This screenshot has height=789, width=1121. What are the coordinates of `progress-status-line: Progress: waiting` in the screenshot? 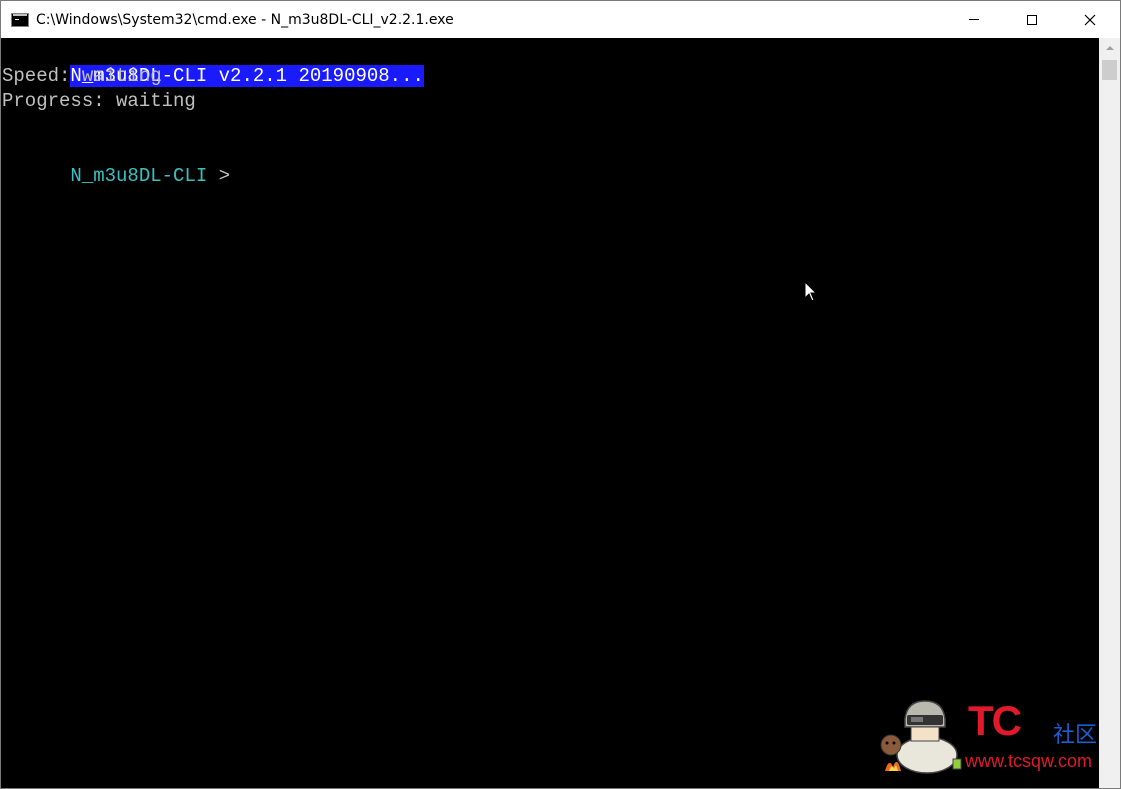 It's located at (99, 101).